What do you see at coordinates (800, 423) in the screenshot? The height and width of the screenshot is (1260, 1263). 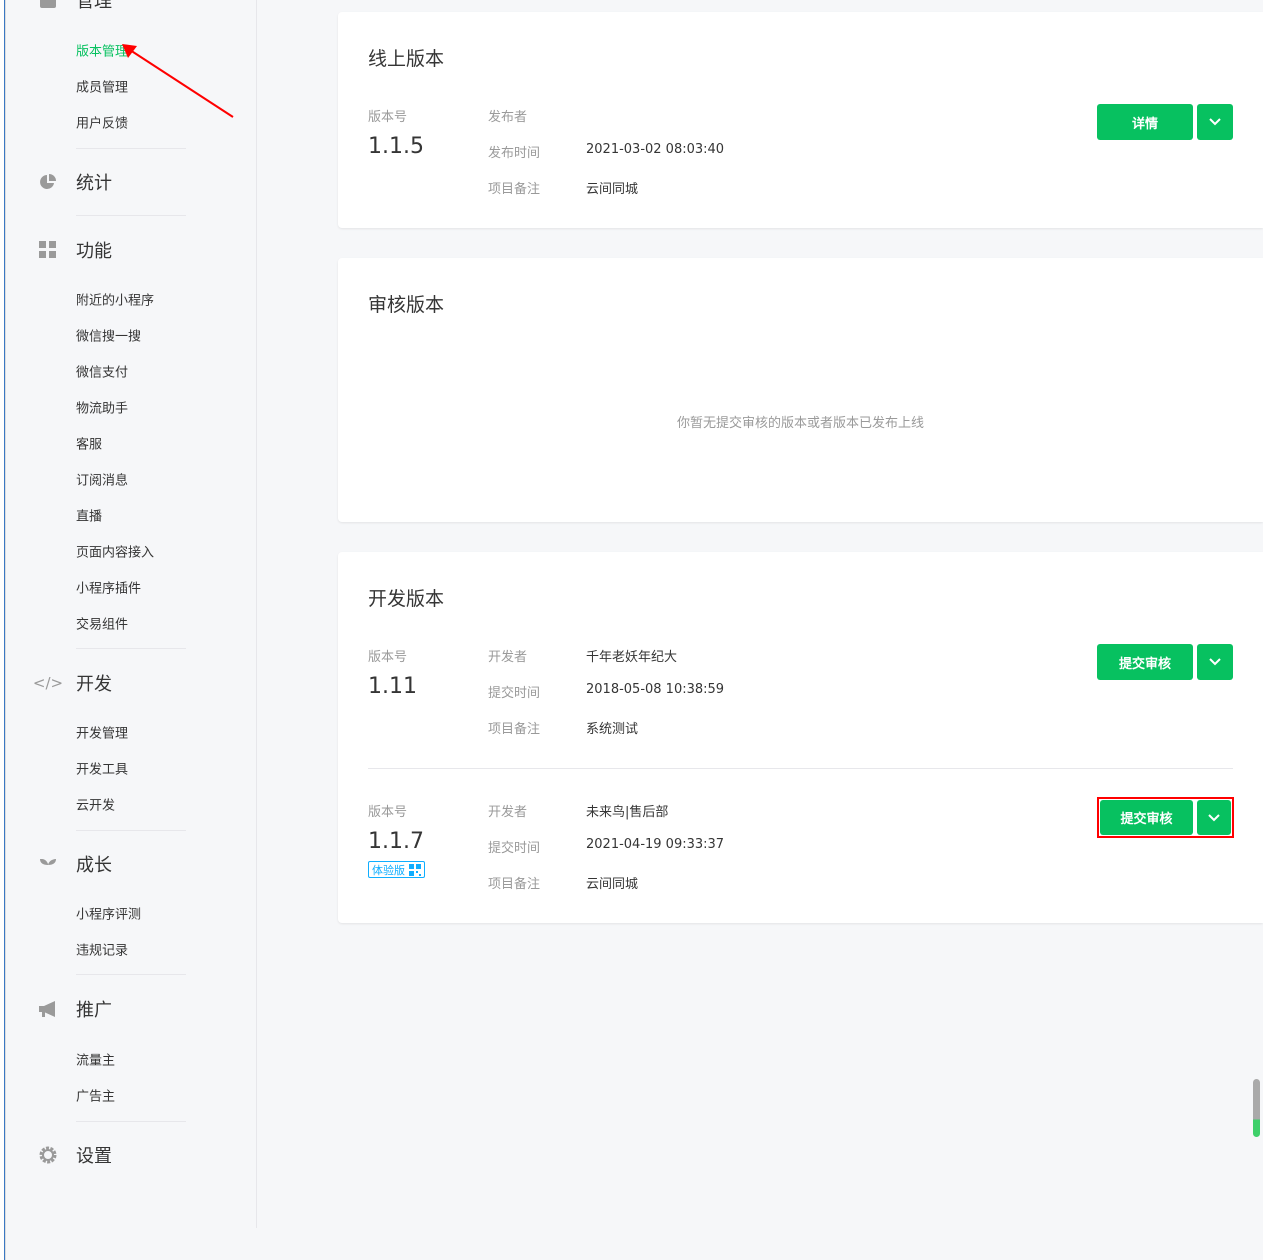 I see `empty-message: 你暂无提交审核的版本或者版本已发布上线` at bounding box center [800, 423].